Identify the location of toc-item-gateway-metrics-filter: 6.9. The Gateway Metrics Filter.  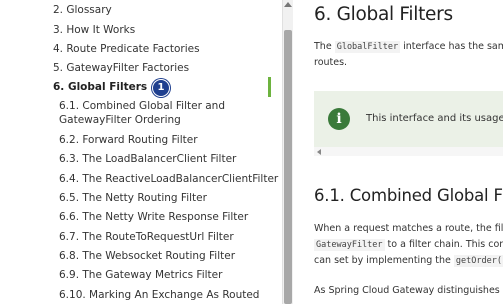
(140, 275).